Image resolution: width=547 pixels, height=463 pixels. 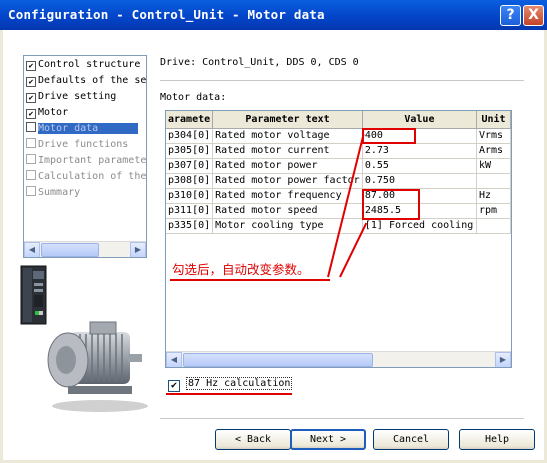 I want to click on unit-cell: kW, so click(x=493, y=166).